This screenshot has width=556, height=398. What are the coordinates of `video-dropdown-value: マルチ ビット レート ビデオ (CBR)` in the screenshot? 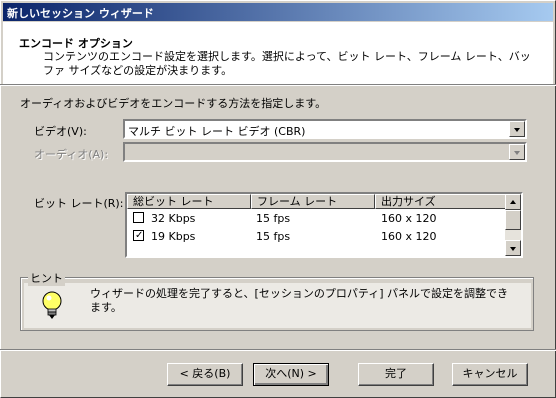 It's located at (217, 131).